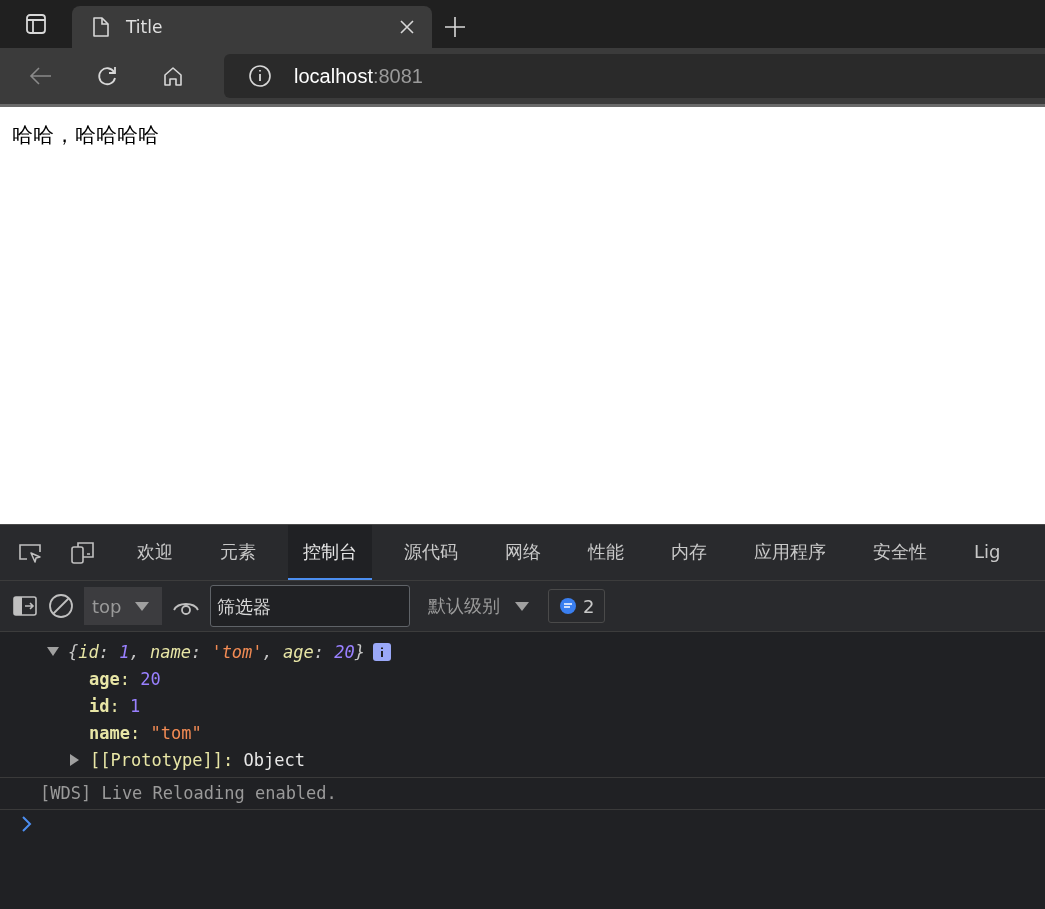 This screenshot has width=1045, height=909. What do you see at coordinates (36, 24) in the screenshot?
I see `sidebar-icon` at bounding box center [36, 24].